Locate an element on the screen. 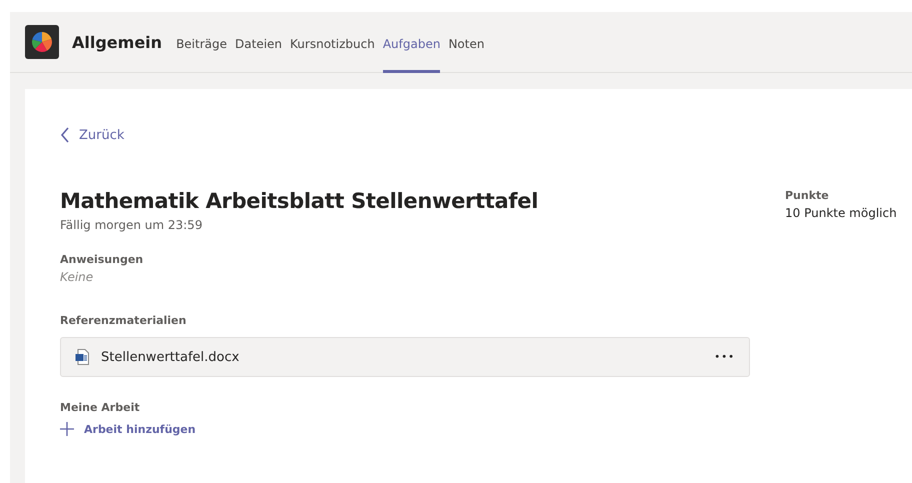  channel-tab: Beiträge is located at coordinates (202, 42).